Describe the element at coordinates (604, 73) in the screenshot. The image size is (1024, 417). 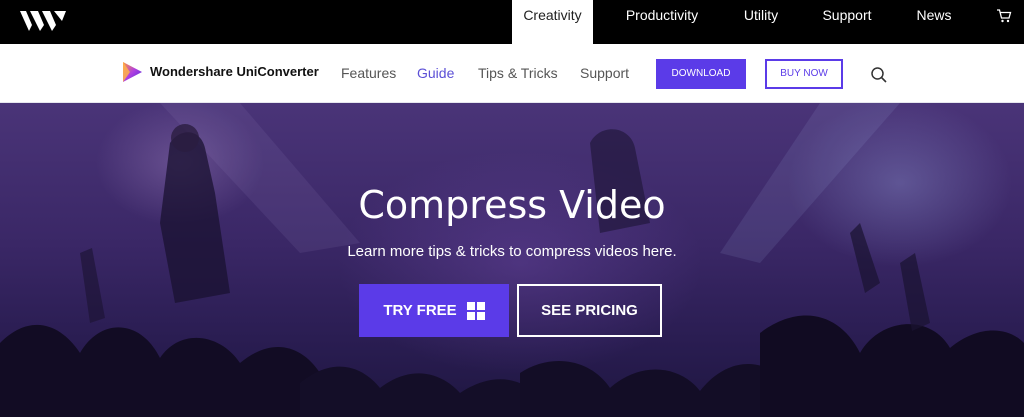
I see `nav-link-support: Support` at that location.